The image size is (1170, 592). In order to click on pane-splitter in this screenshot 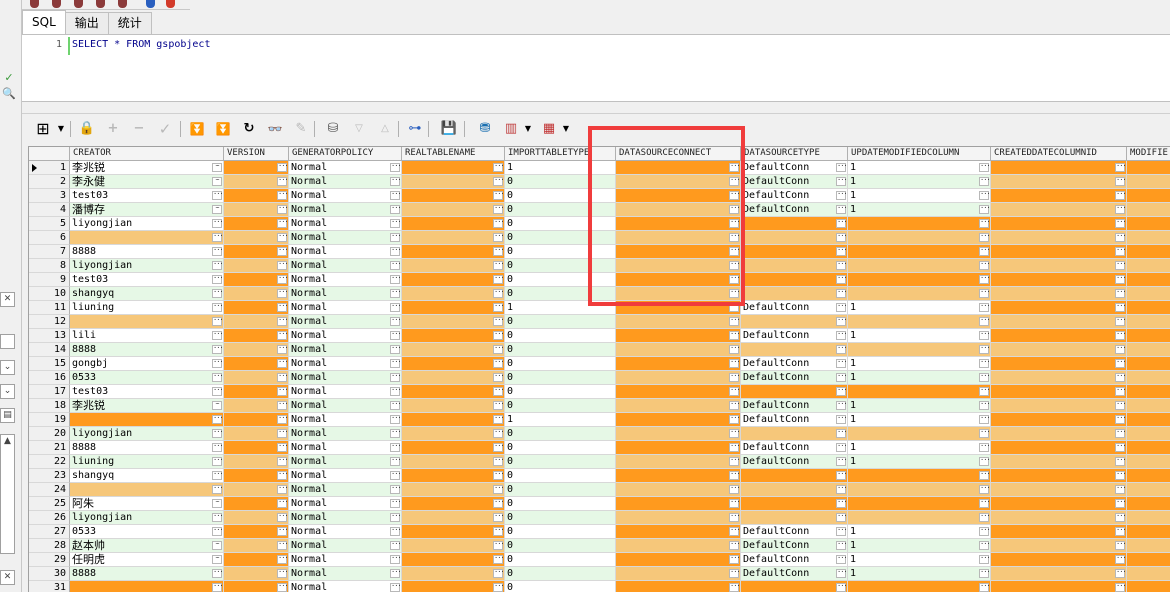, I will do `click(596, 108)`.